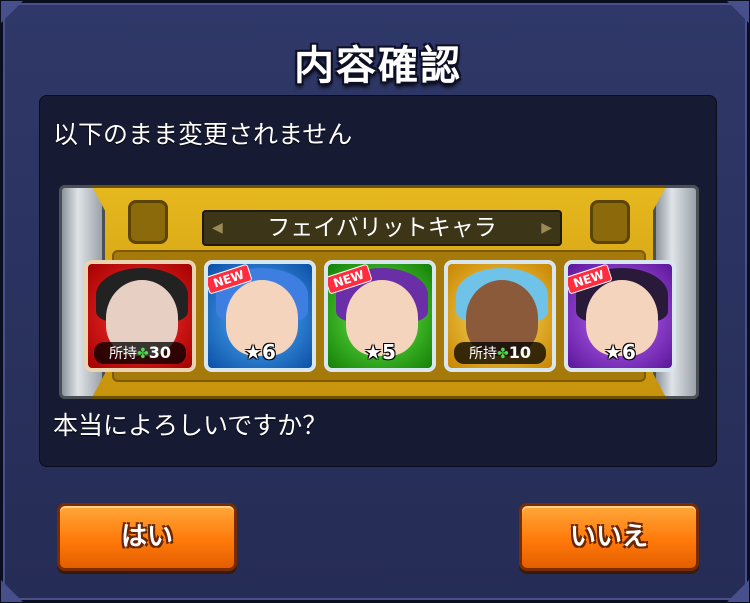  What do you see at coordinates (546, 228) in the screenshot?
I see `arrow-right-icon: ▶` at bounding box center [546, 228].